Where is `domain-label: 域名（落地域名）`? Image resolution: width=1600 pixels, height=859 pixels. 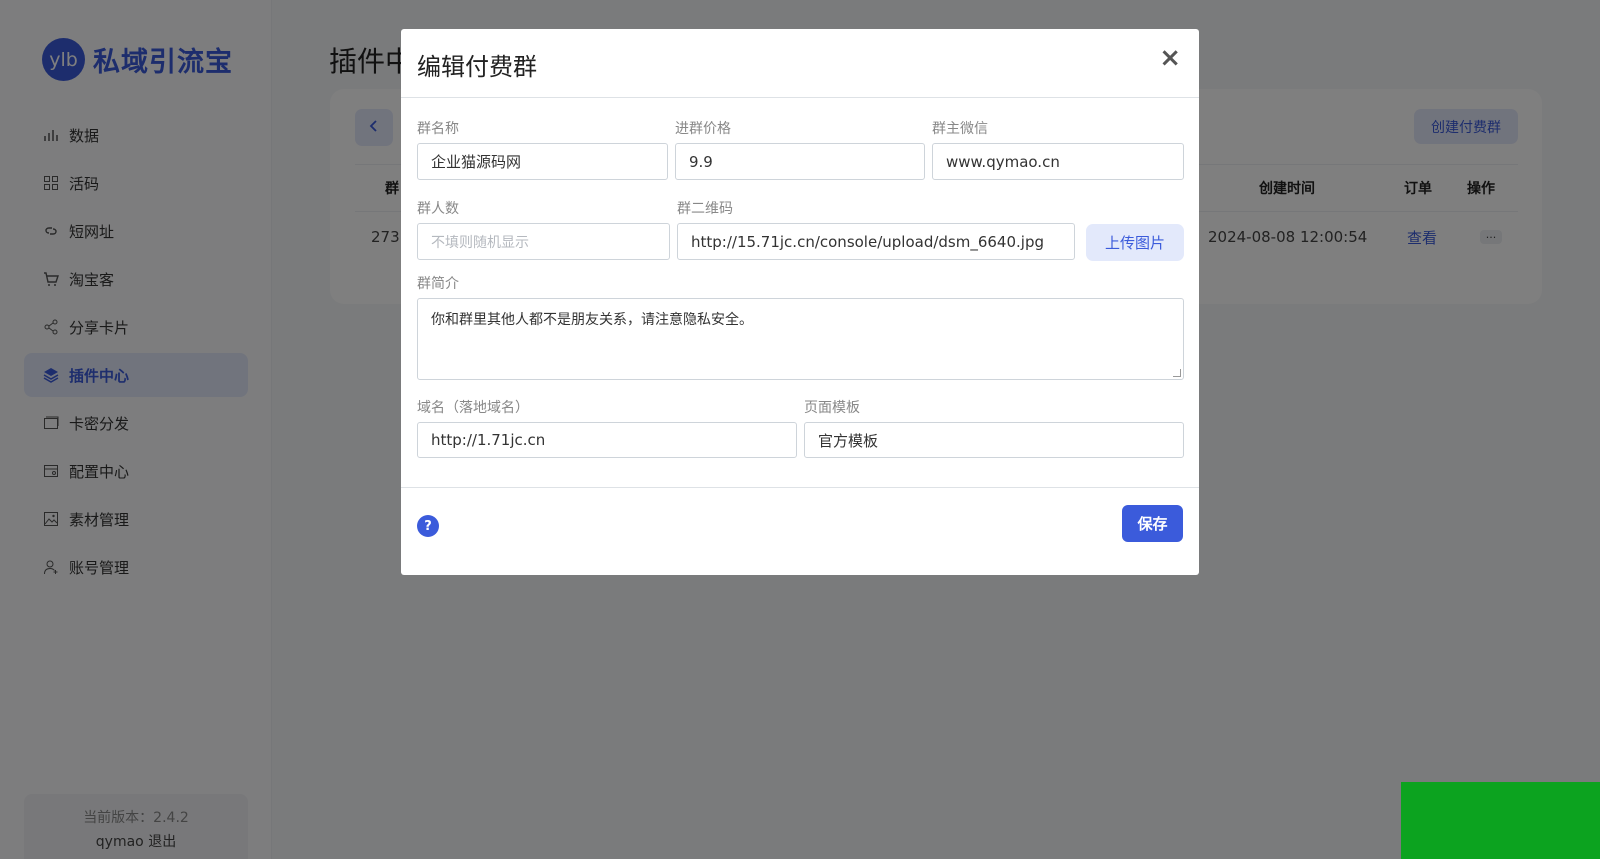 domain-label: 域名（落地域名） is located at coordinates (473, 408).